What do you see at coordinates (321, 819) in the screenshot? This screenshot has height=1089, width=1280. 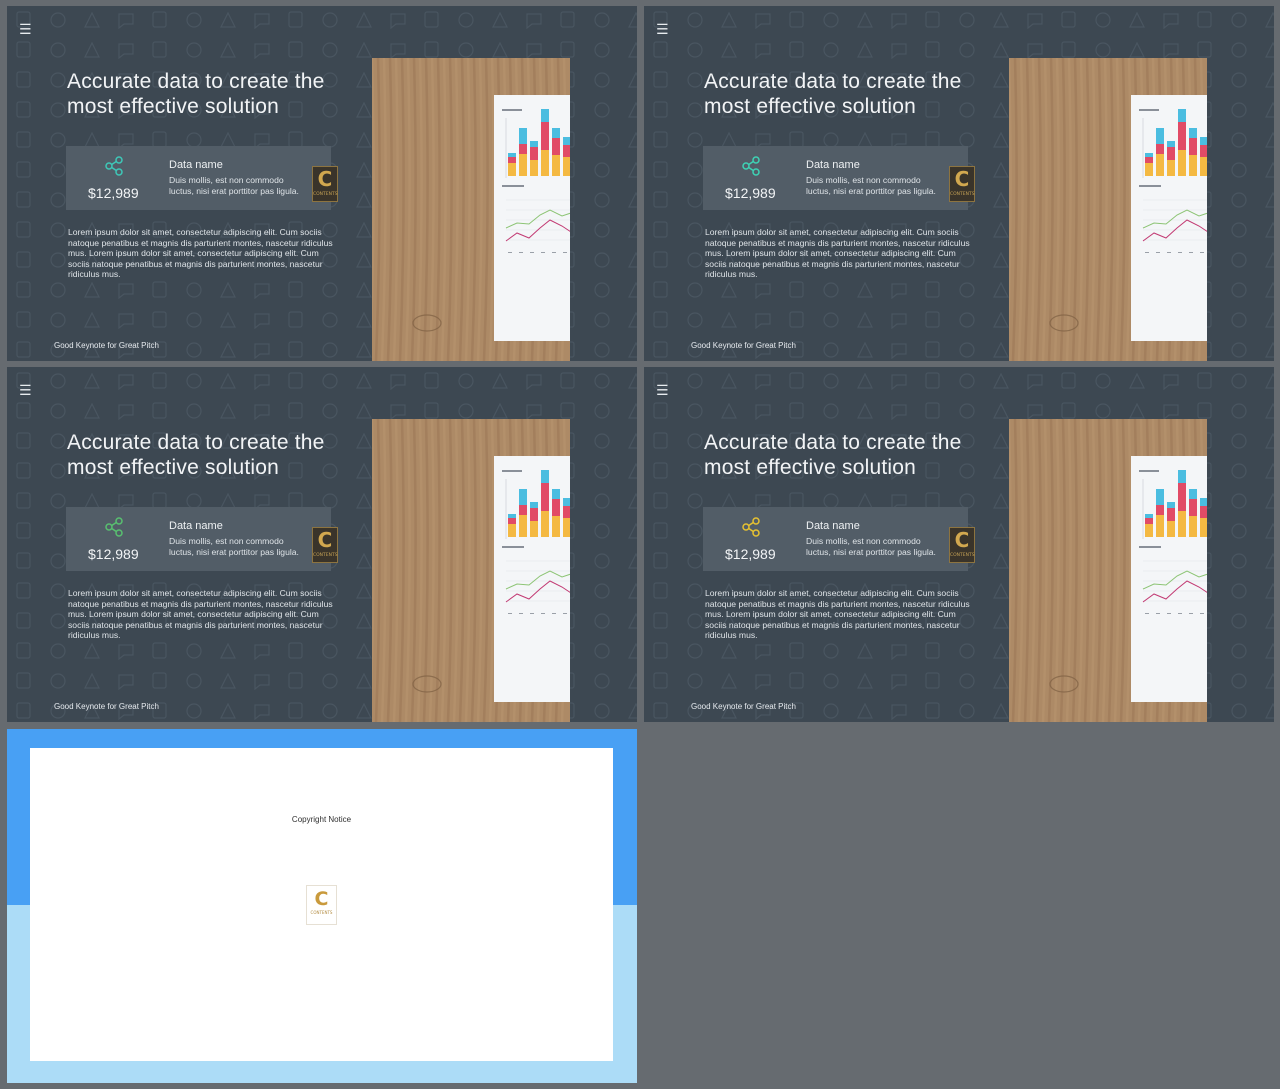 I see `copyright-notice-title: Copyright Notice` at bounding box center [321, 819].